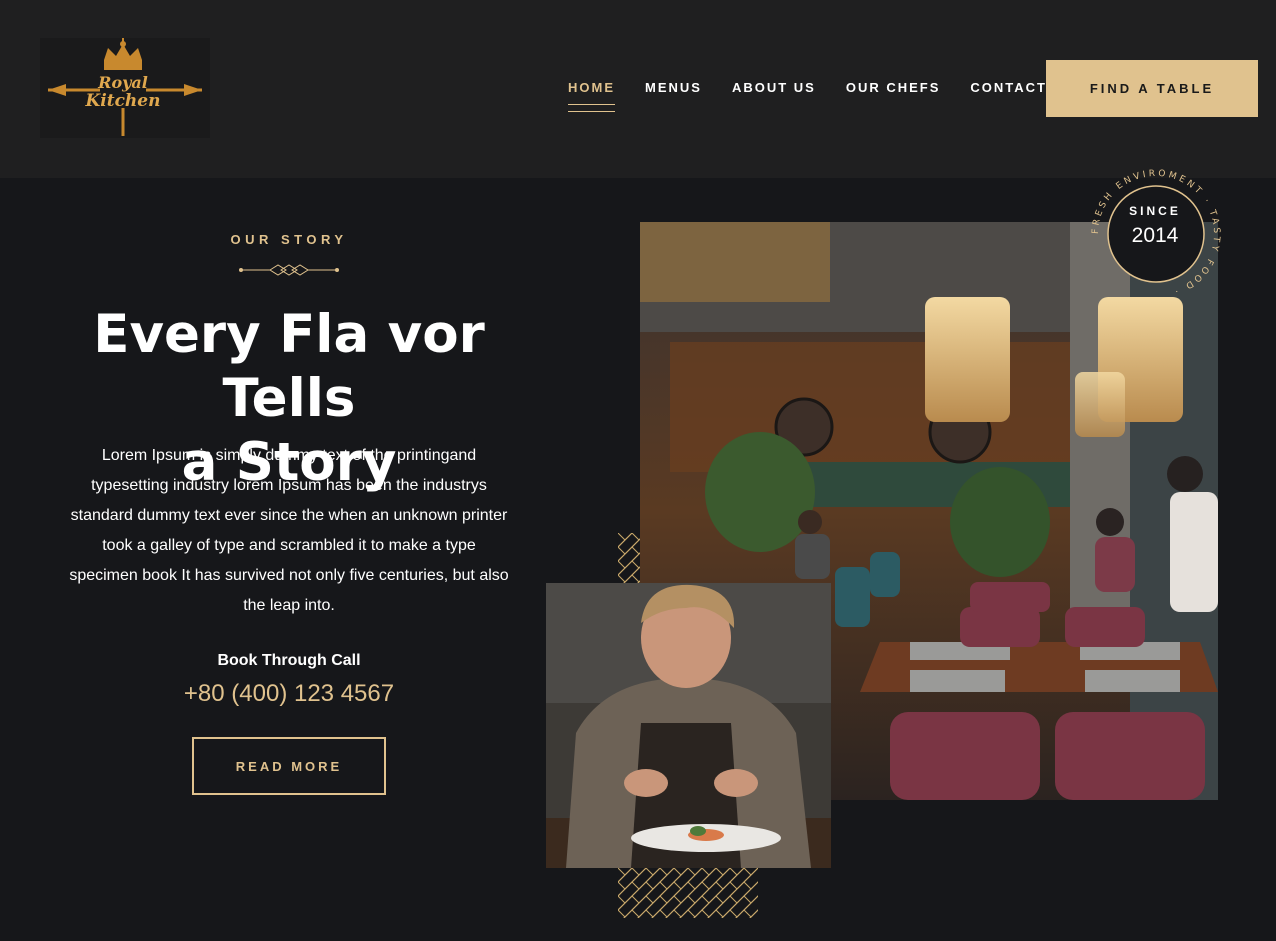 The width and height of the screenshot is (1276, 941). I want to click on chef-plating-image, so click(688, 725).